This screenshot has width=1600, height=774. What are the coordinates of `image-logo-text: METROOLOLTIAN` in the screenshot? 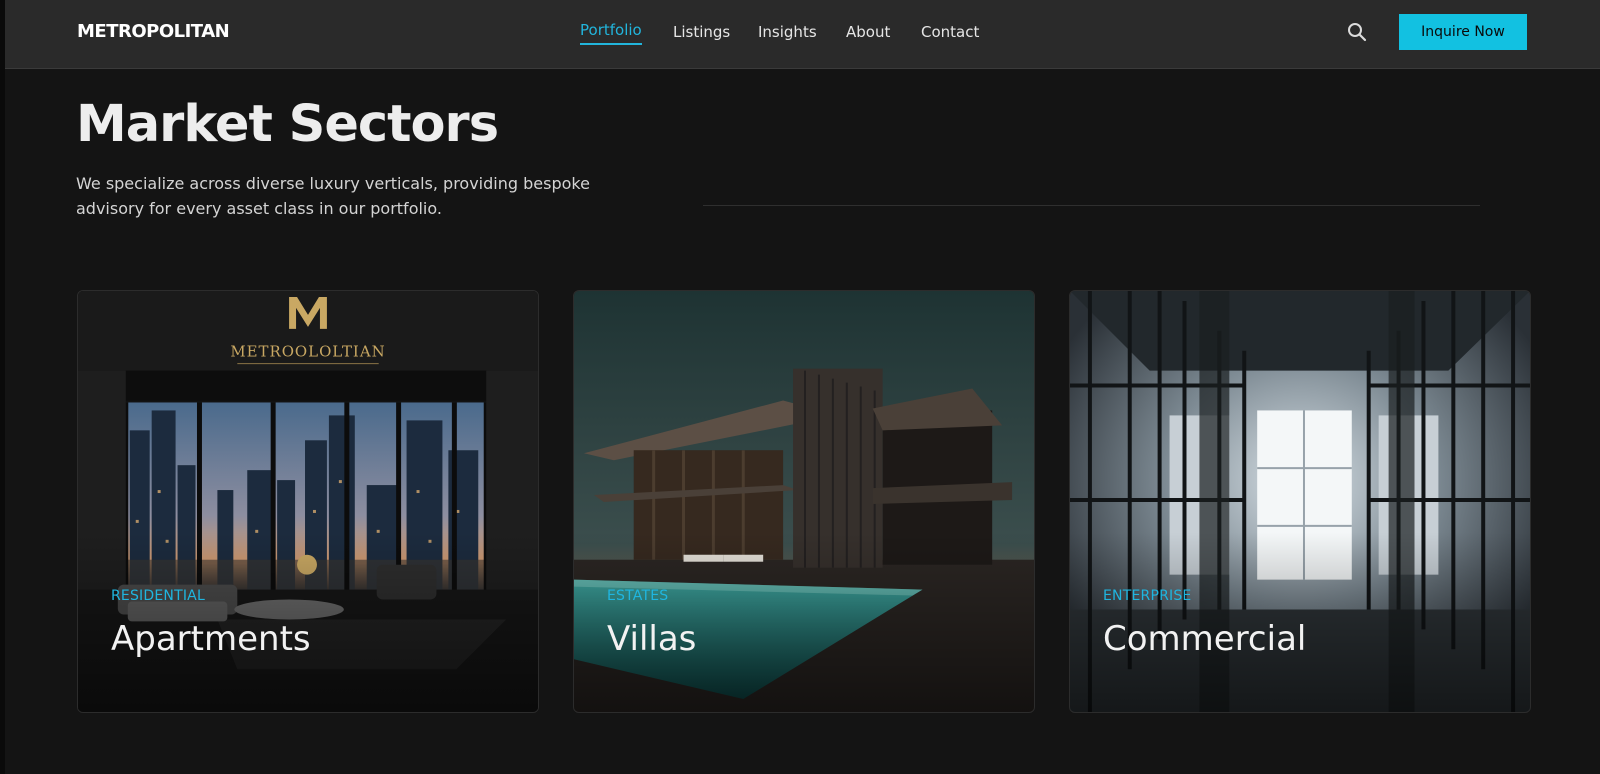 It's located at (307, 352).